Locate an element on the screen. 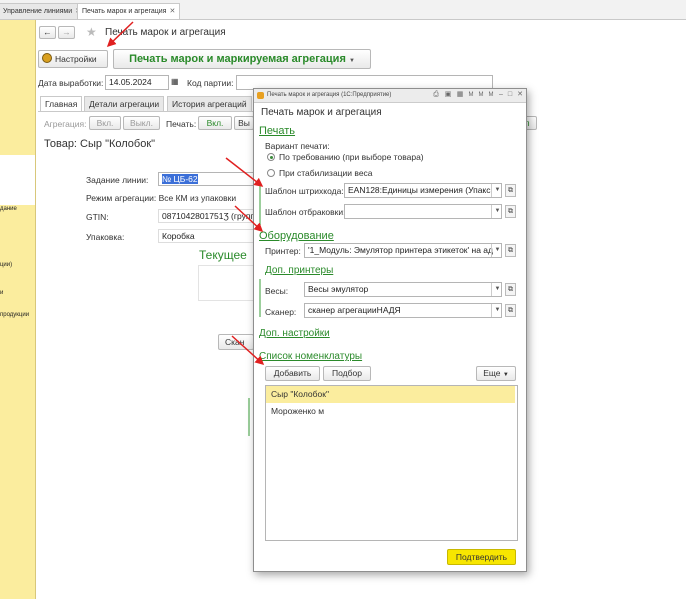 The height and width of the screenshot is (599, 686). aggregation-on-button: Вкл. is located at coordinates (105, 123).